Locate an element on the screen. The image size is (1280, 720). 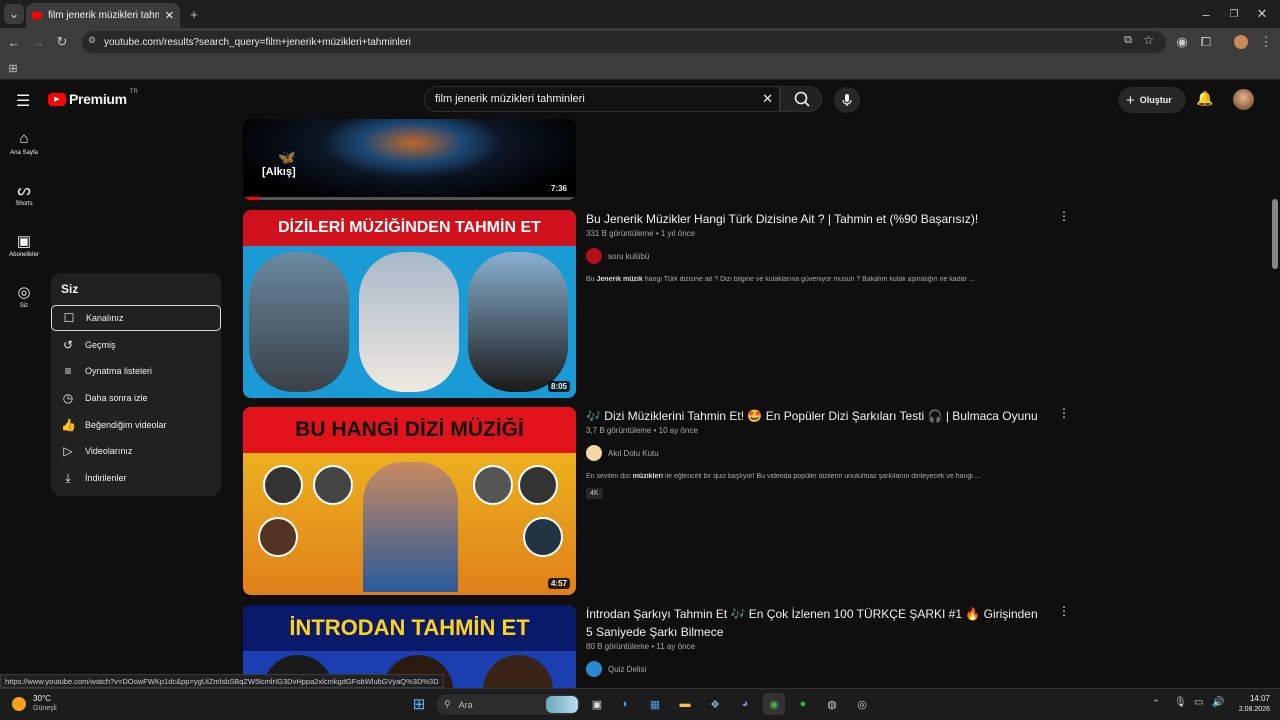
menu-item-your-channel: ☐ Kanalınız is located at coordinates (136, 318).